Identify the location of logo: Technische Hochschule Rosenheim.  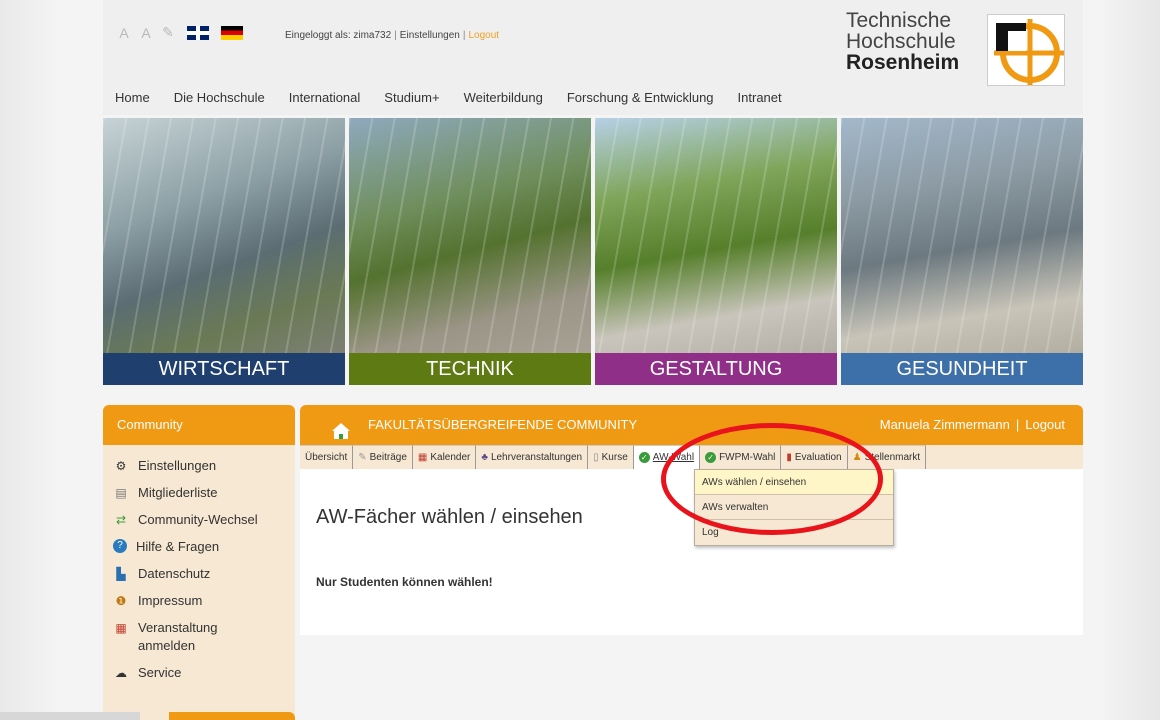
(956, 49).